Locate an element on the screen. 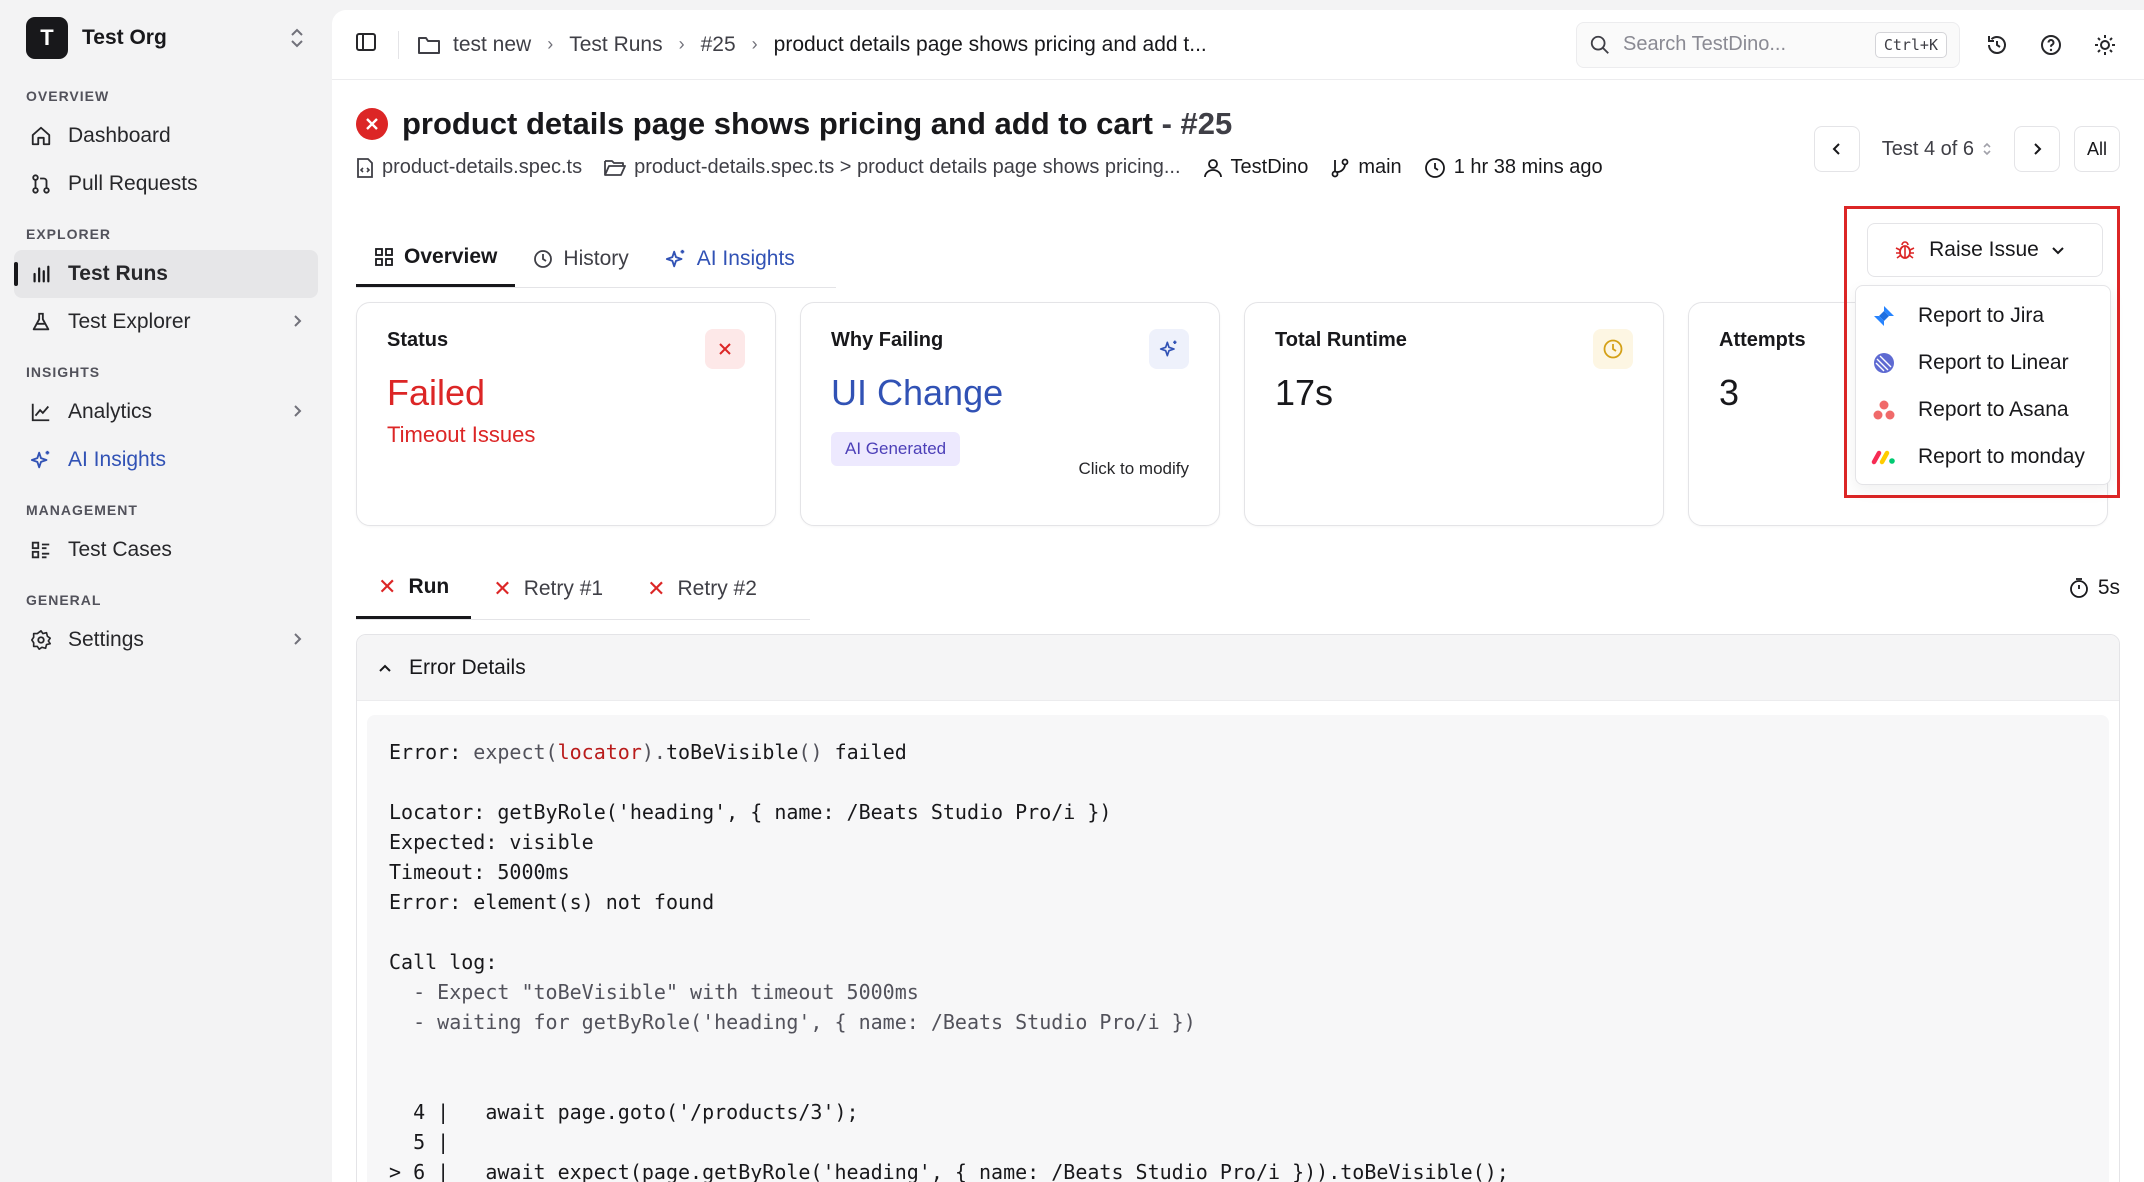  tab-retry-2: ✕ Retry #2 is located at coordinates (702, 588).